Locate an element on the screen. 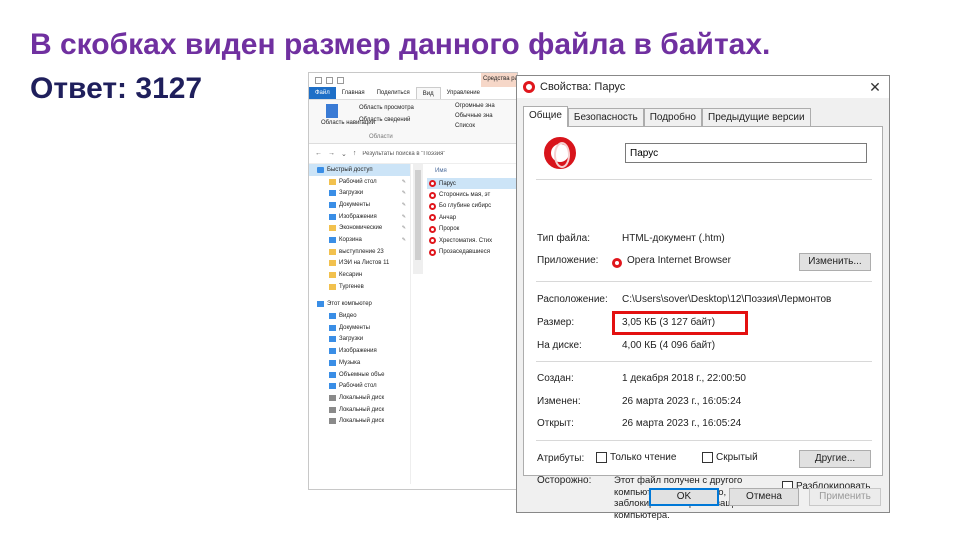 This screenshot has width=960, height=540. close-icon: ✕ is located at coordinates (875, 87).